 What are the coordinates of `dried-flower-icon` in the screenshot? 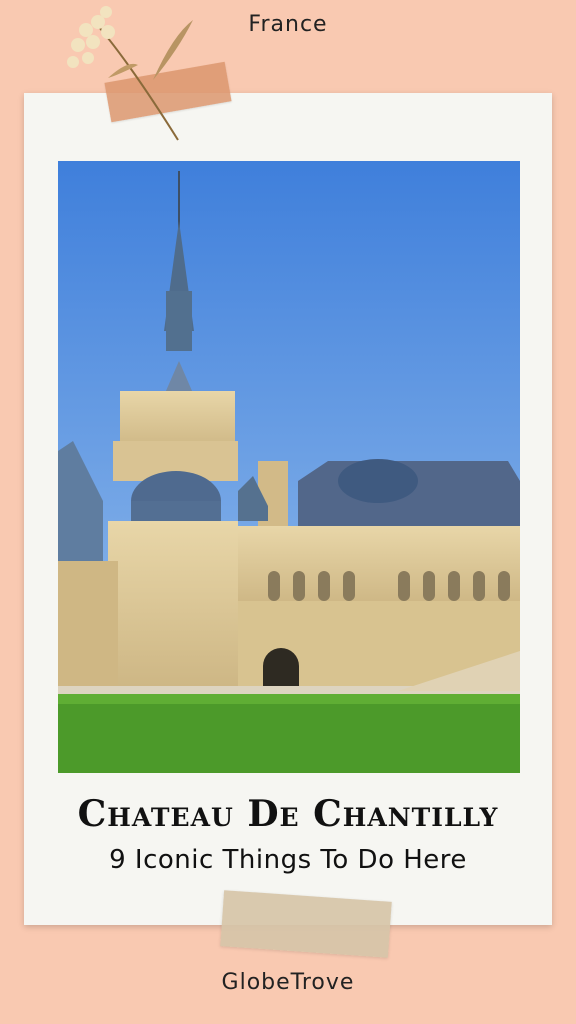 It's located at (130, 73).